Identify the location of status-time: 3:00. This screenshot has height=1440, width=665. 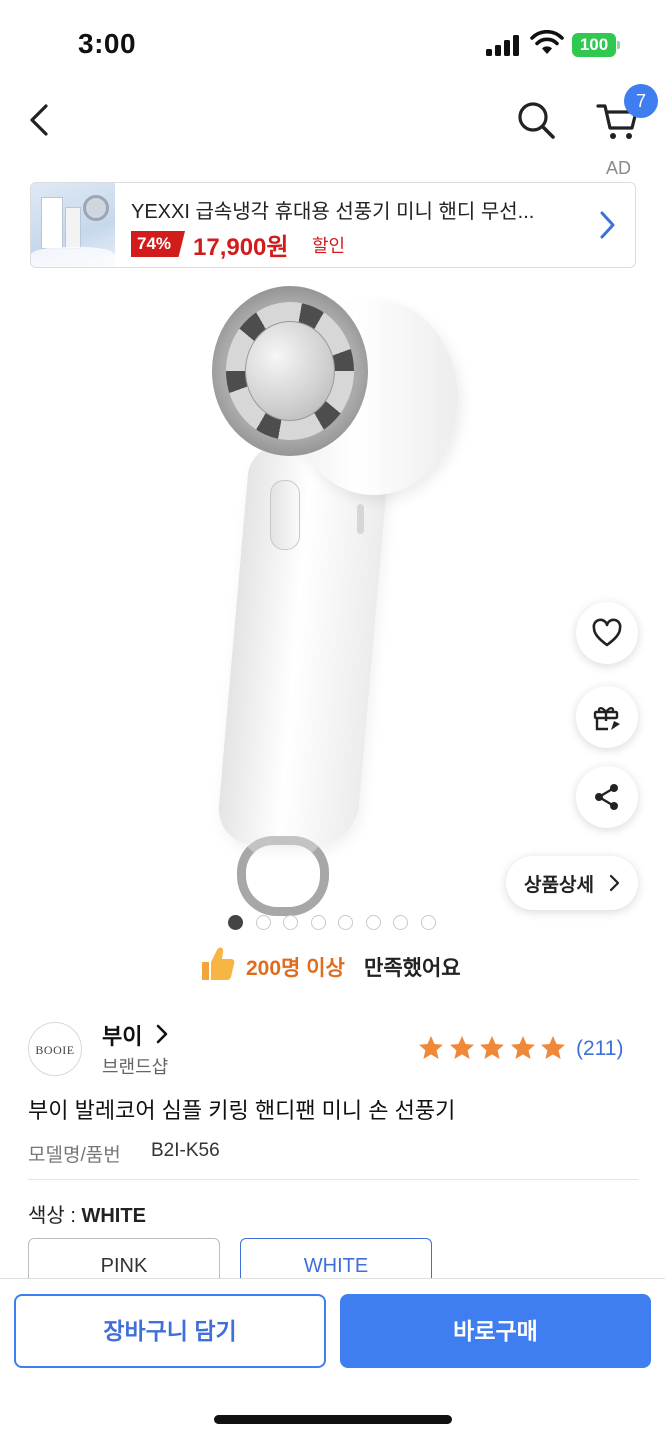
(107, 43).